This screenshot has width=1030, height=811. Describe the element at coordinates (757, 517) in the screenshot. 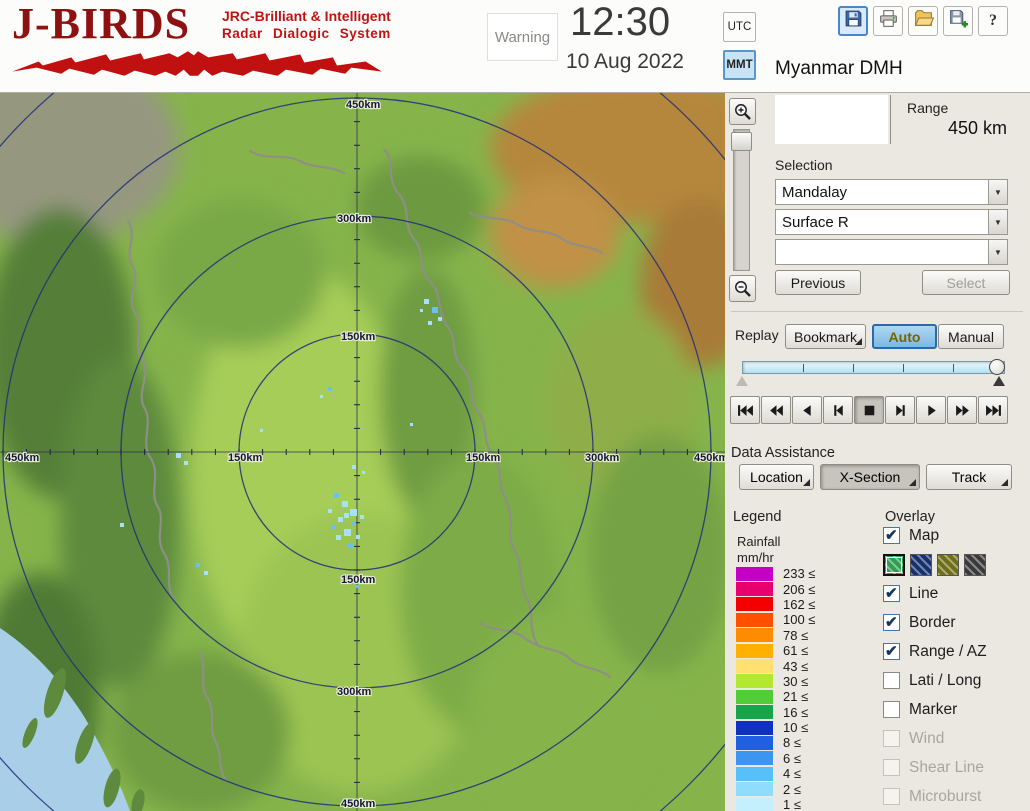

I see `legend-label: Legend` at that location.